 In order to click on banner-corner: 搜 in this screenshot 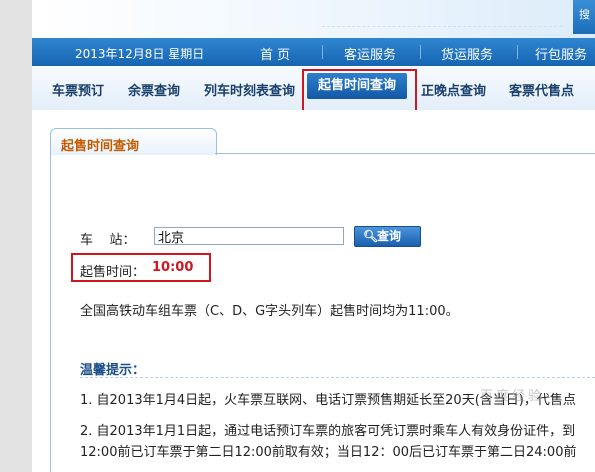, I will do `click(584, 17)`.